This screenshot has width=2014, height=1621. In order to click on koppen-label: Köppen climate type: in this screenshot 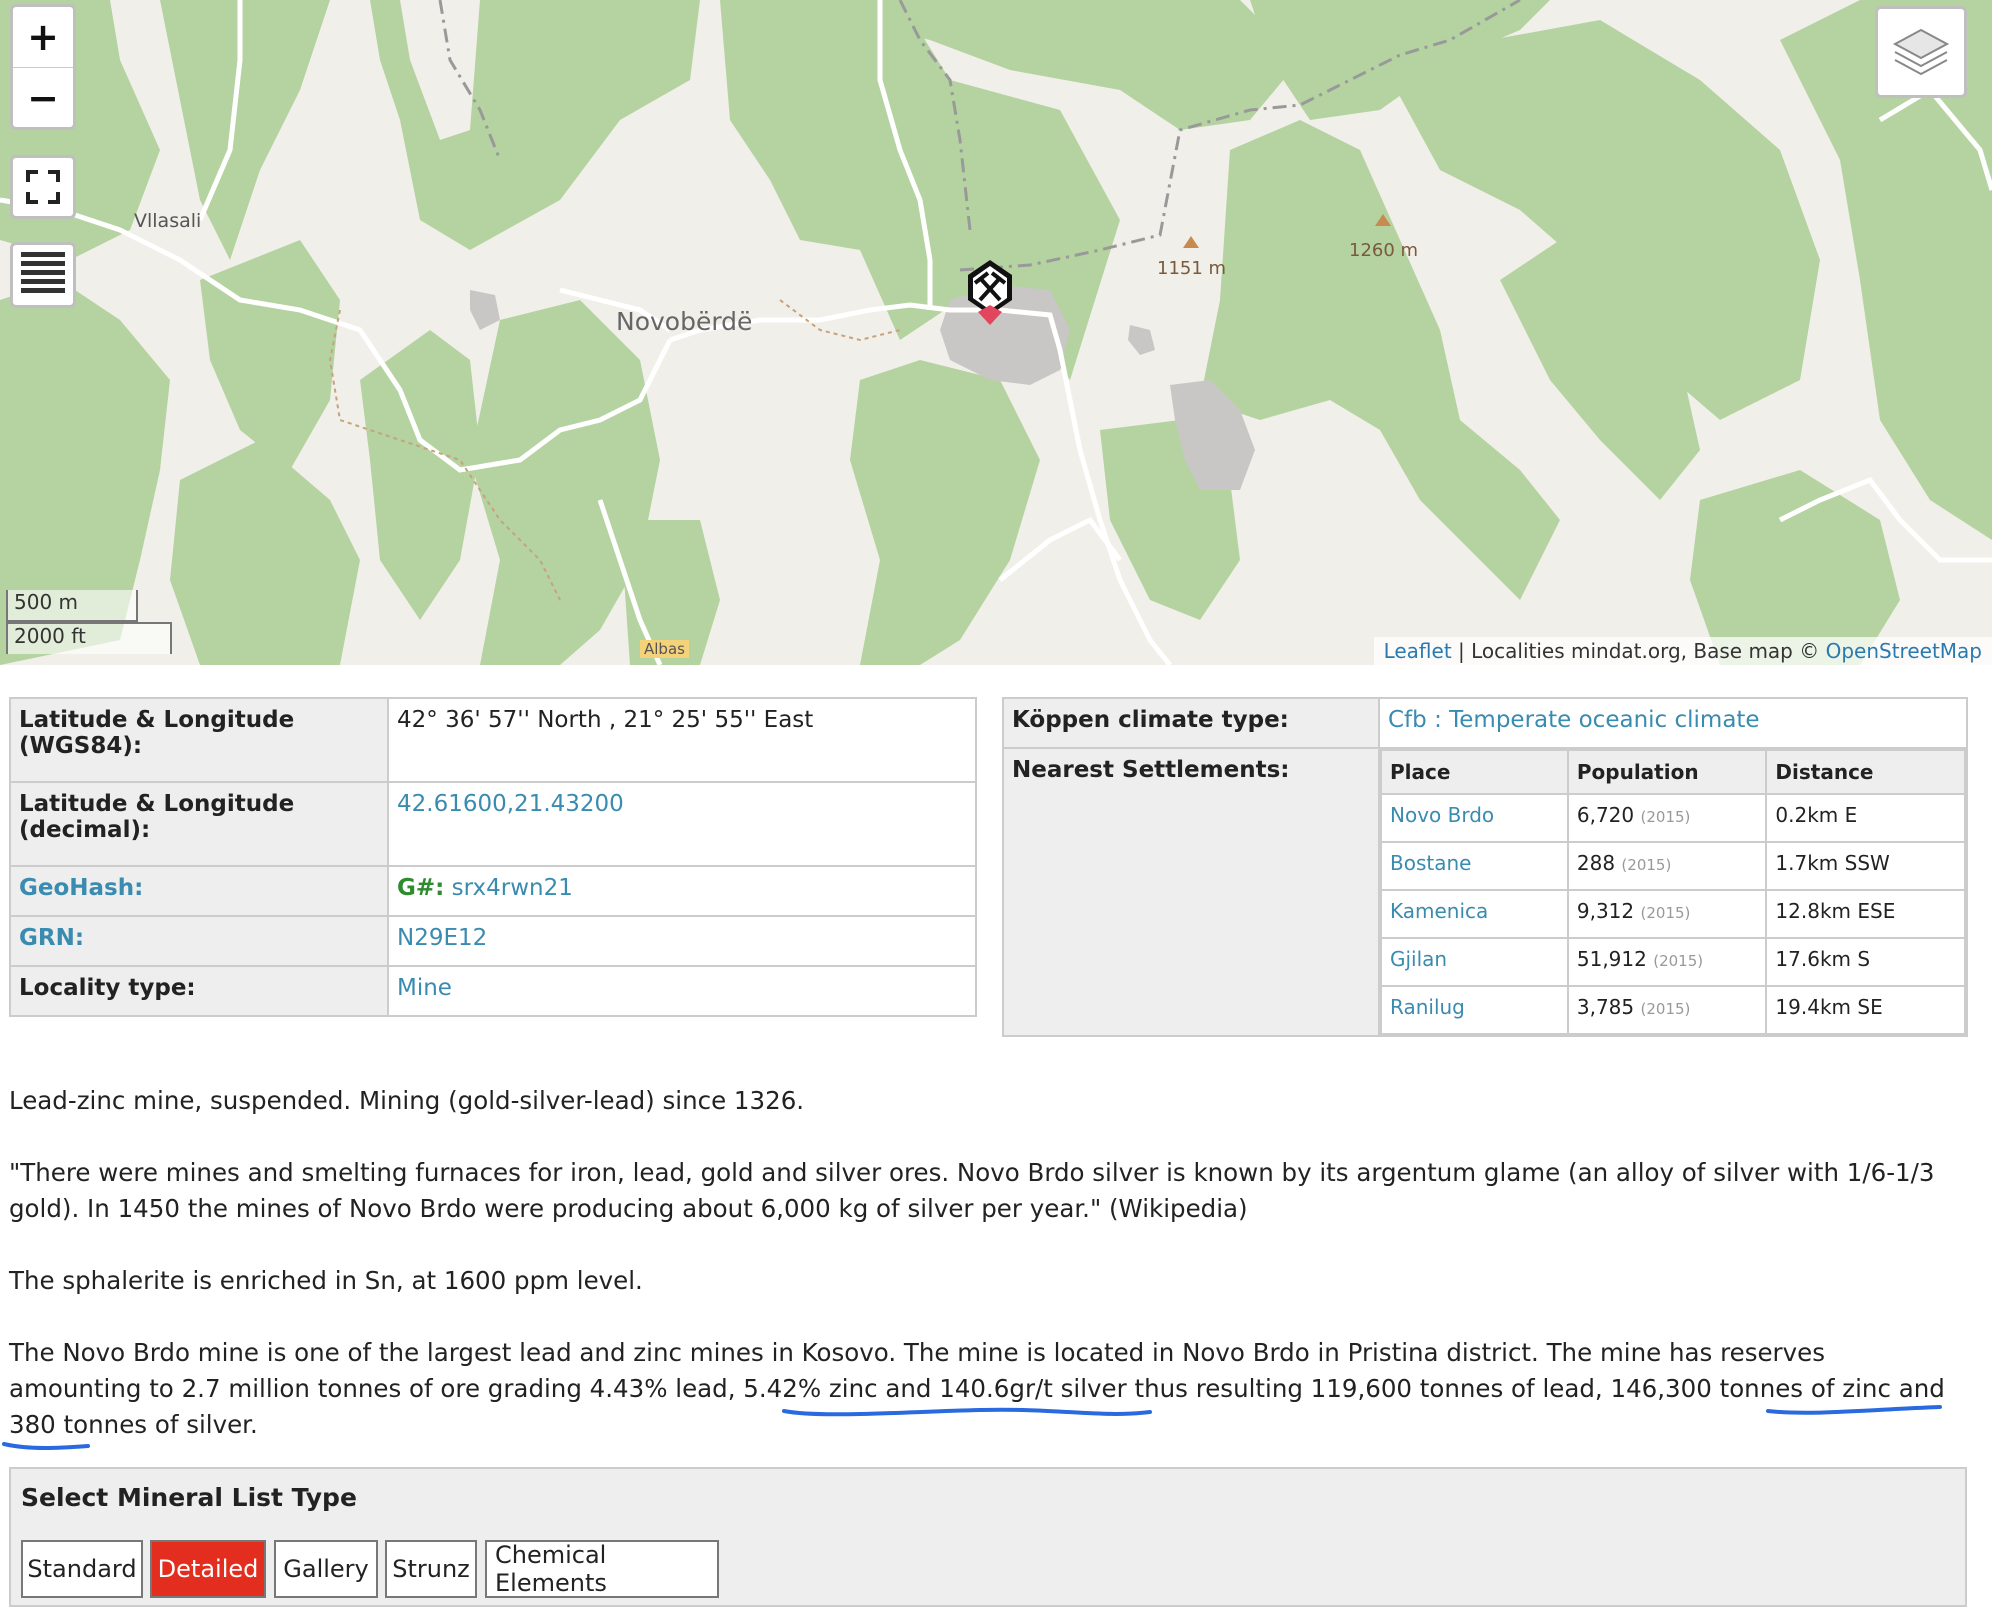, I will do `click(1191, 723)`.